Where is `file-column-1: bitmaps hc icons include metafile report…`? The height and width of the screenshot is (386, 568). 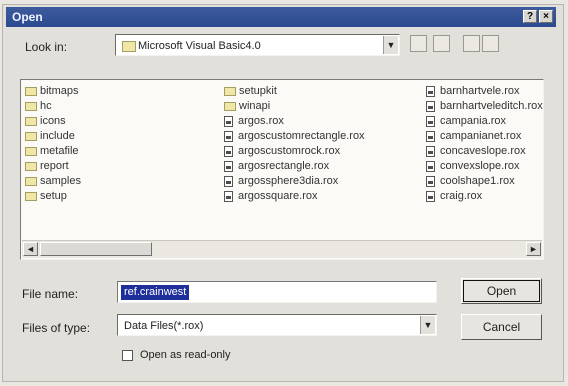 file-column-1: bitmaps hc icons include metafile report… is located at coordinates (53, 144).